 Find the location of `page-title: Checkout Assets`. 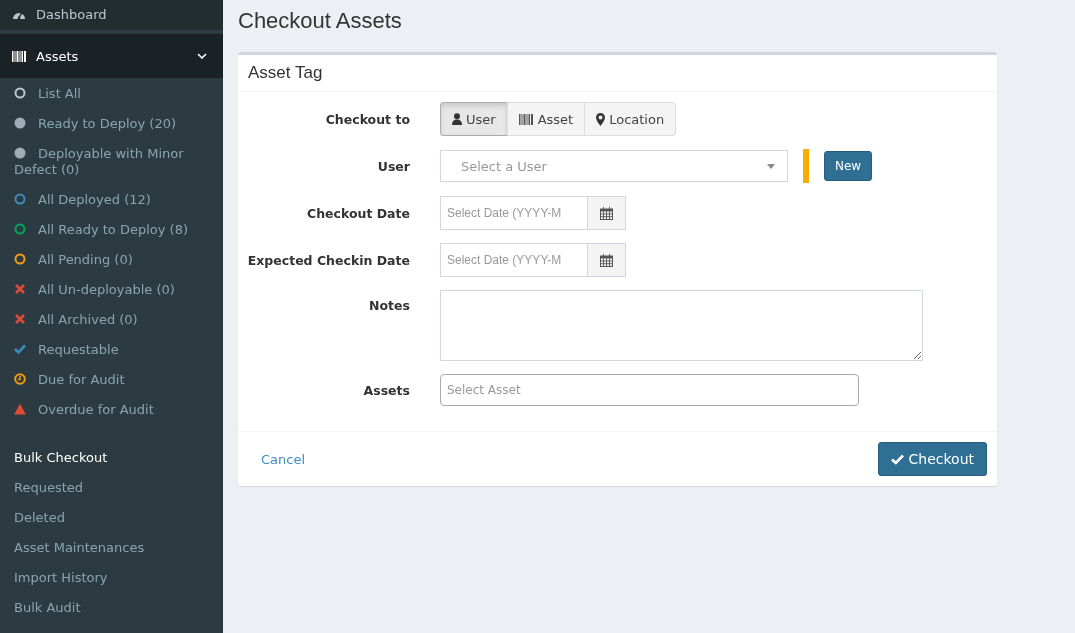

page-title: Checkout Assets is located at coordinates (320, 21).